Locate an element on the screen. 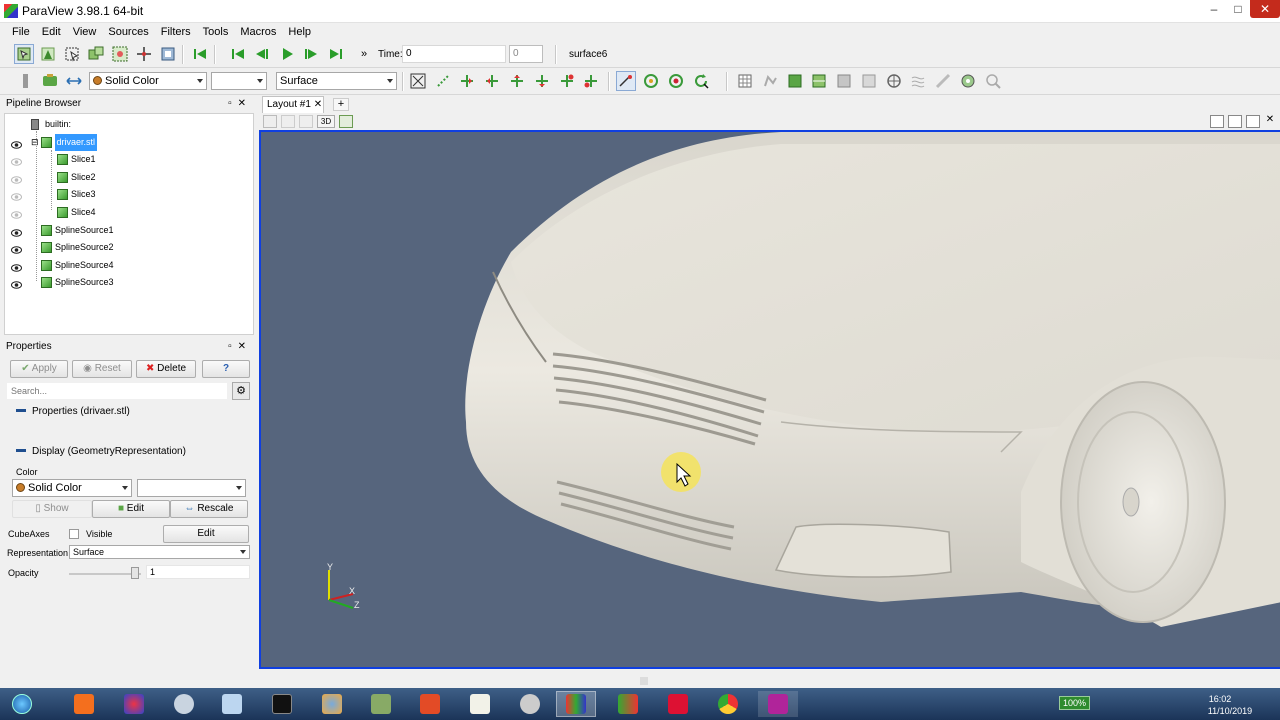 The height and width of the screenshot is (720, 1280). pipeline-item: Slice2 is located at coordinates (129, 177).